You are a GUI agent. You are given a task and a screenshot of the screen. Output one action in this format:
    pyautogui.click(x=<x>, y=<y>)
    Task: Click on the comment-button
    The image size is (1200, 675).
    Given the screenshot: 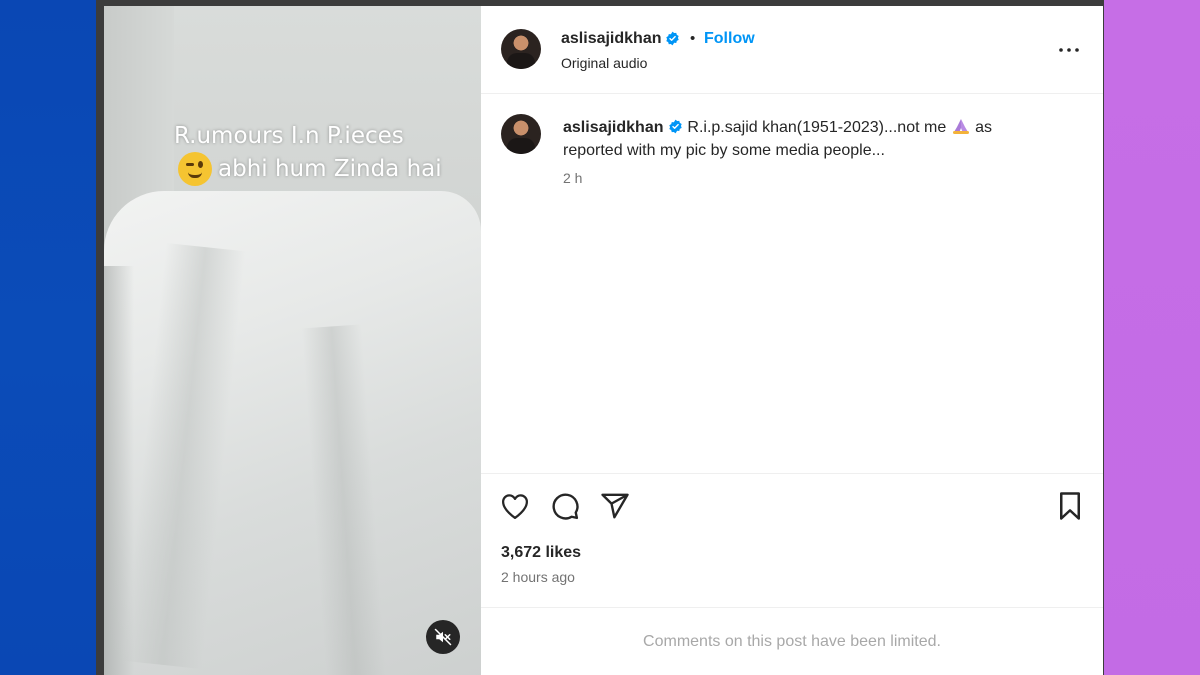 What is the action you would take?
    pyautogui.click(x=565, y=506)
    